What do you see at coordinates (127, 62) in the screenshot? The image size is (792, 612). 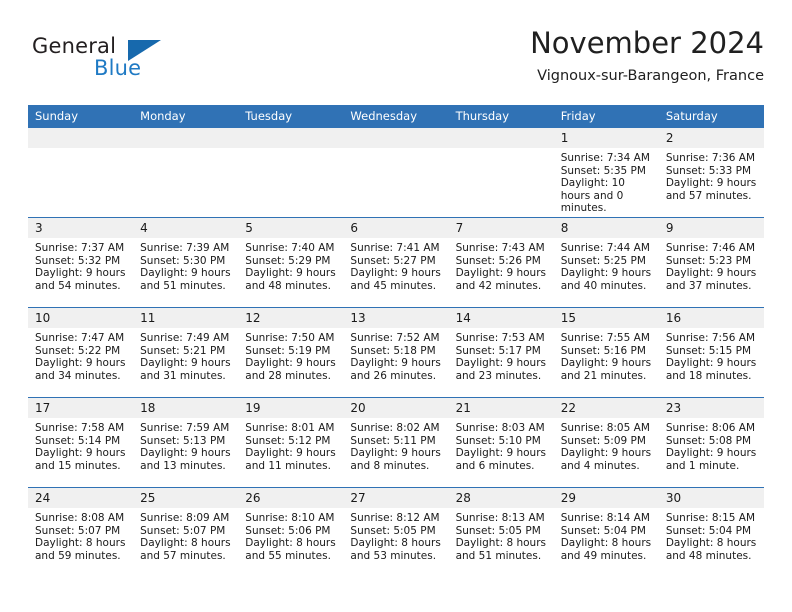 I see `general-blue-logo: General Blue` at bounding box center [127, 62].